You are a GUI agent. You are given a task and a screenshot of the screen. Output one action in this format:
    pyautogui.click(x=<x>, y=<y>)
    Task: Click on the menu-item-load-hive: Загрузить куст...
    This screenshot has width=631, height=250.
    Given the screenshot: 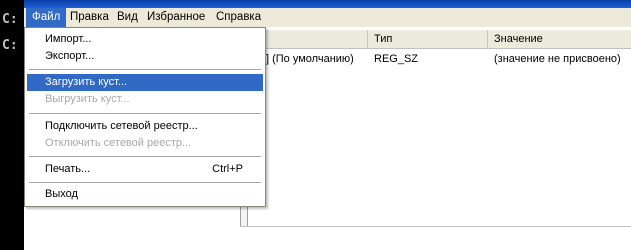 What is the action you would take?
    pyautogui.click(x=145, y=82)
    